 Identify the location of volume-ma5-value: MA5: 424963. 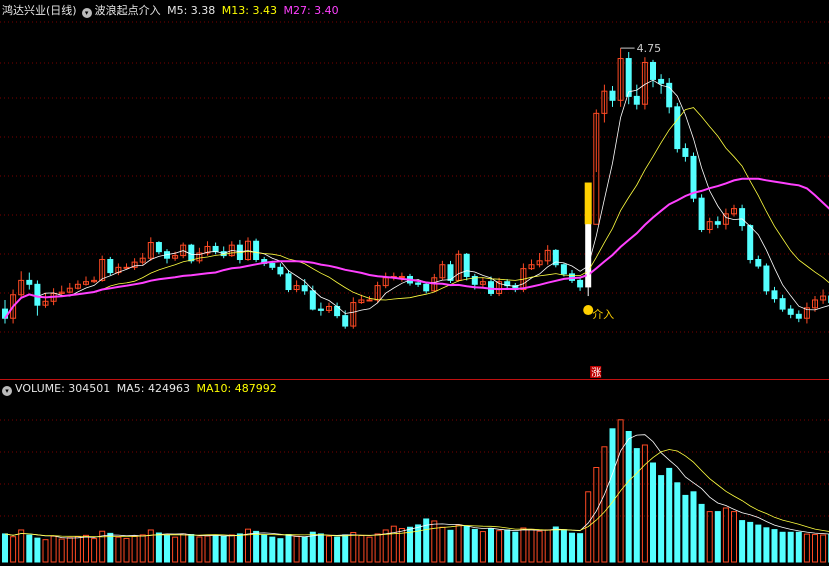
(153, 388).